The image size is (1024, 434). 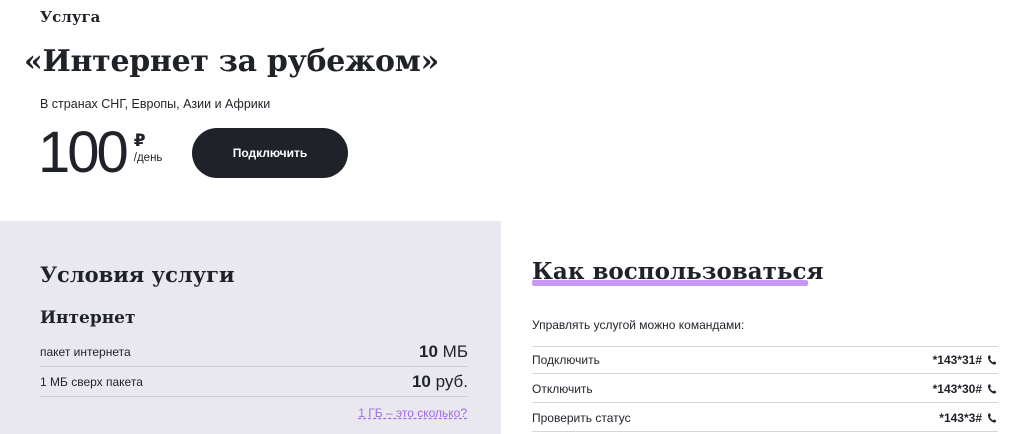 I want to click on page-title: «Интернет за рубежом», so click(x=231, y=61).